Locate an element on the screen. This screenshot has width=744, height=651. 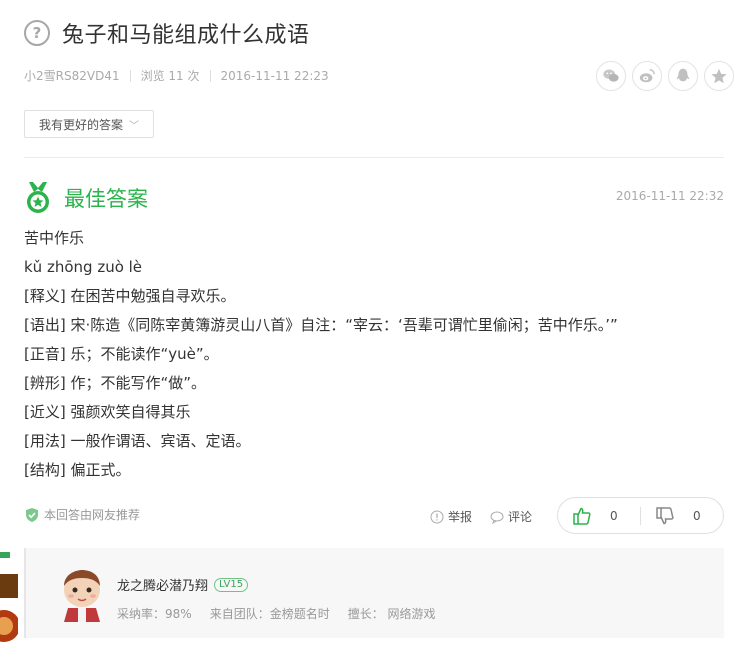
answer-line: kǔ zhōng zuò lè is located at coordinates (83, 267).